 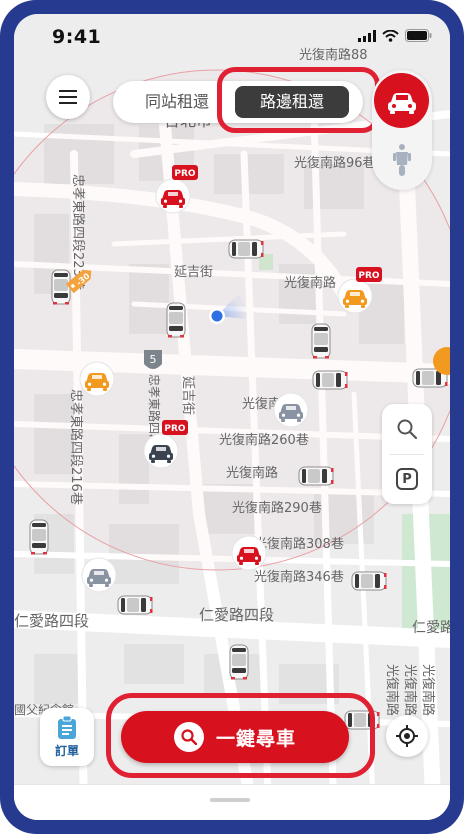 I want to click on bottom-sheet, so click(x=232, y=802).